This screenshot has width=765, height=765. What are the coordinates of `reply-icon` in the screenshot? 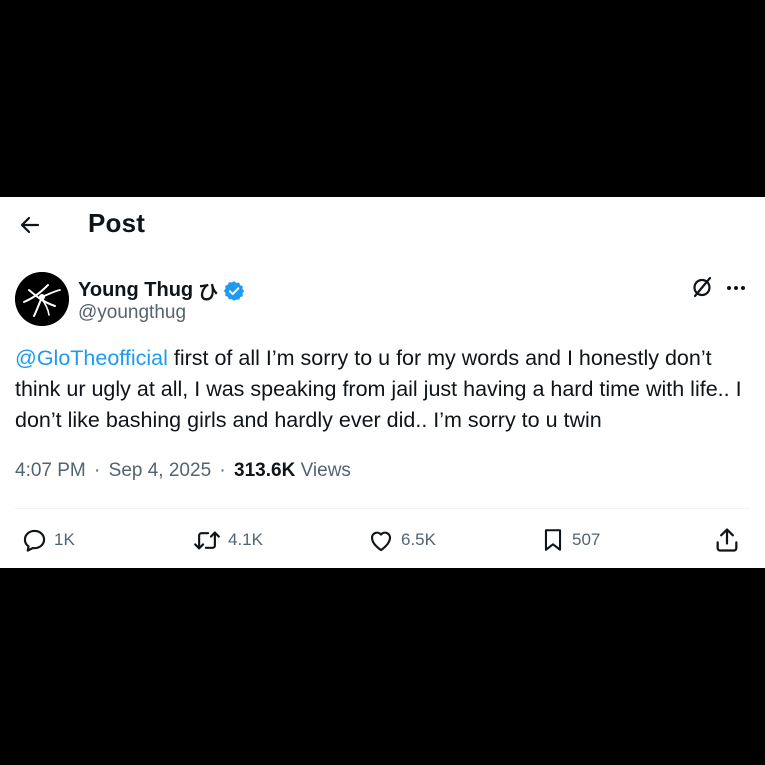 It's located at (34, 540).